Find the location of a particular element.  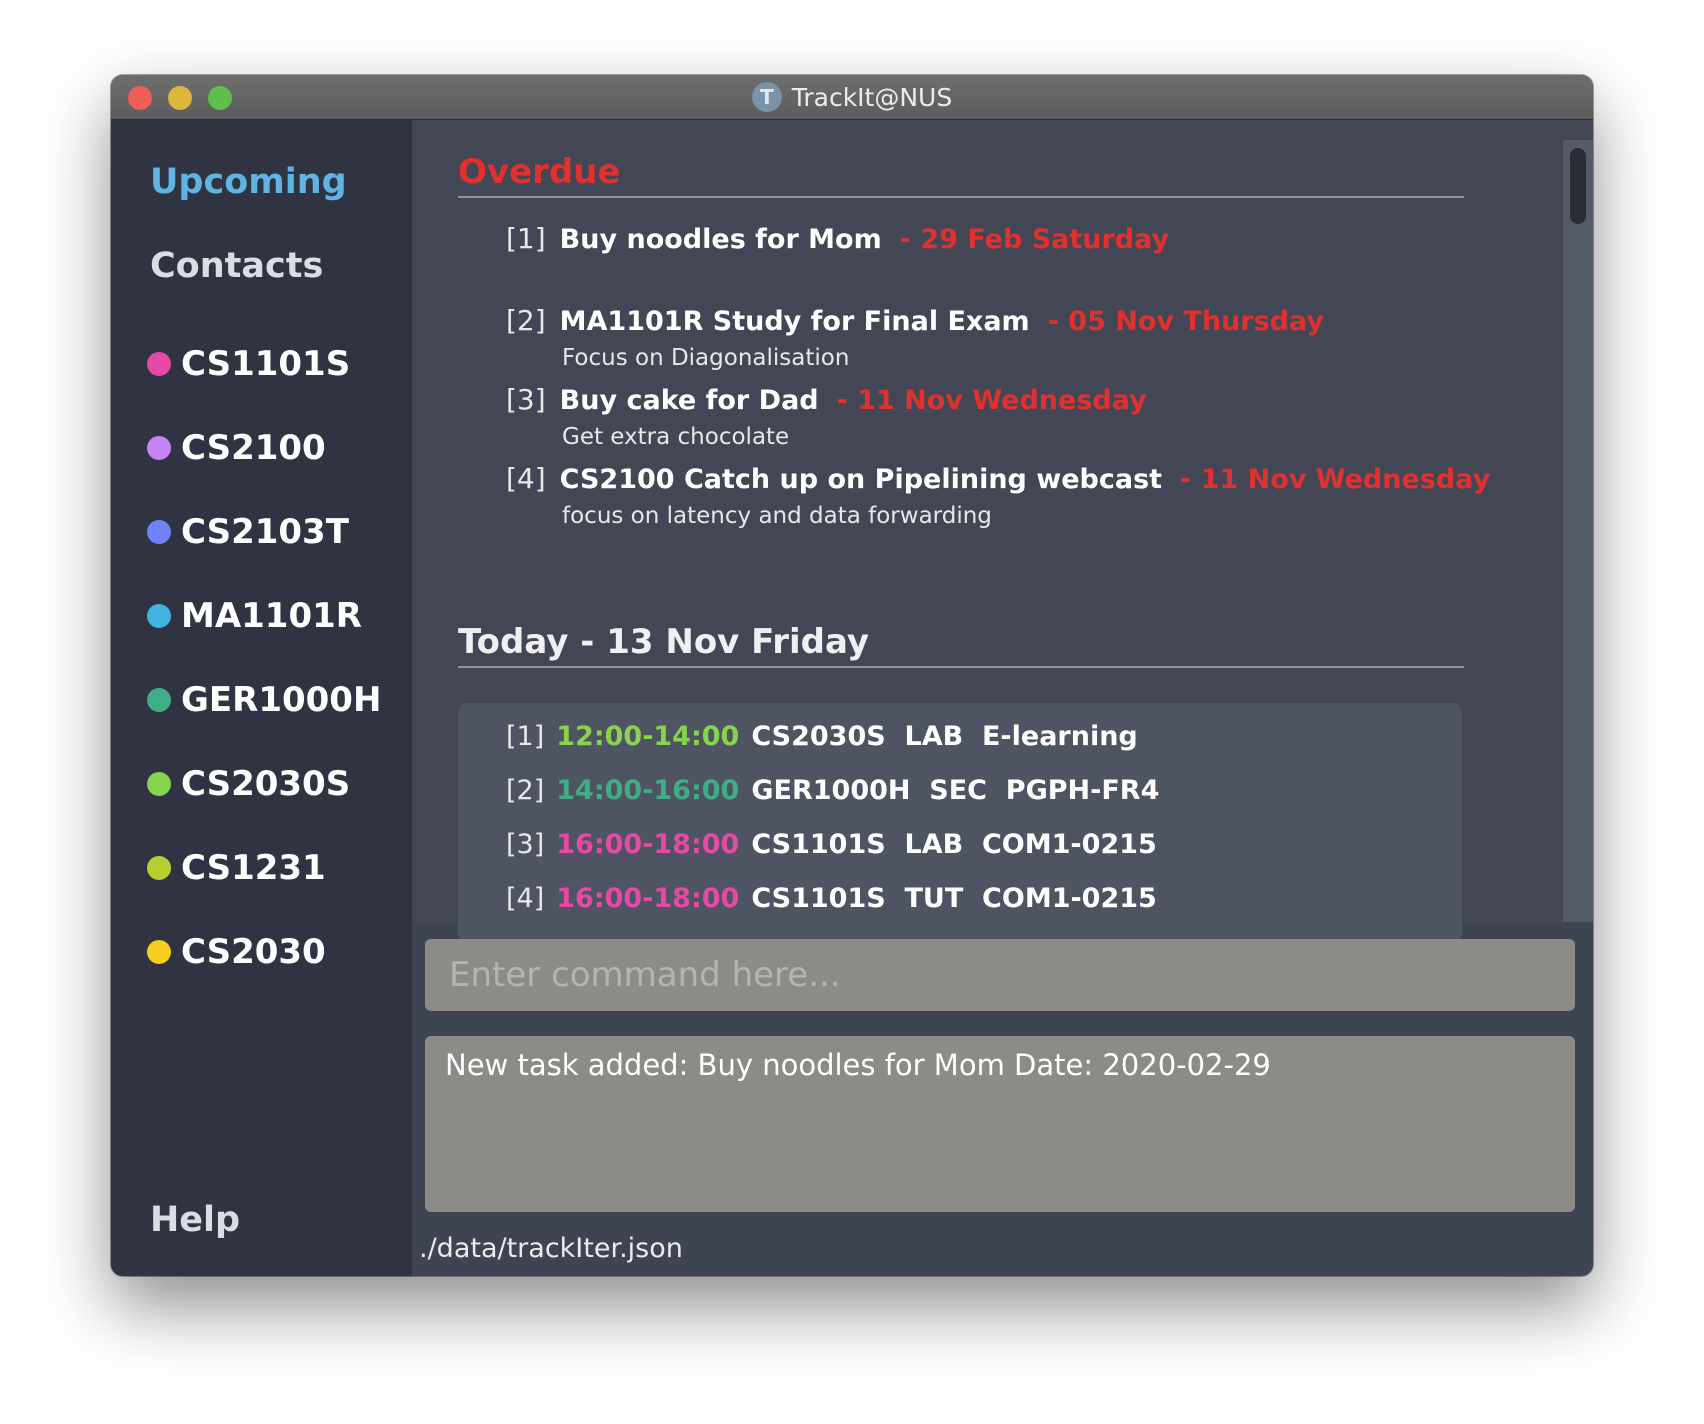

lesson-row: [4] 16:00-18:00 CS1101S TUT COM1-0215 is located at coordinates (831, 898).